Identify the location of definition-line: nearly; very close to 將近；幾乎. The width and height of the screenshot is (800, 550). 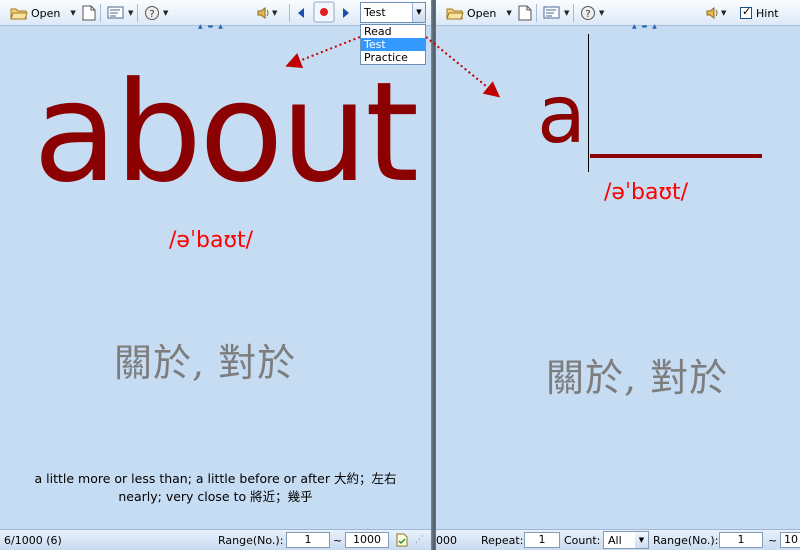
(215, 496).